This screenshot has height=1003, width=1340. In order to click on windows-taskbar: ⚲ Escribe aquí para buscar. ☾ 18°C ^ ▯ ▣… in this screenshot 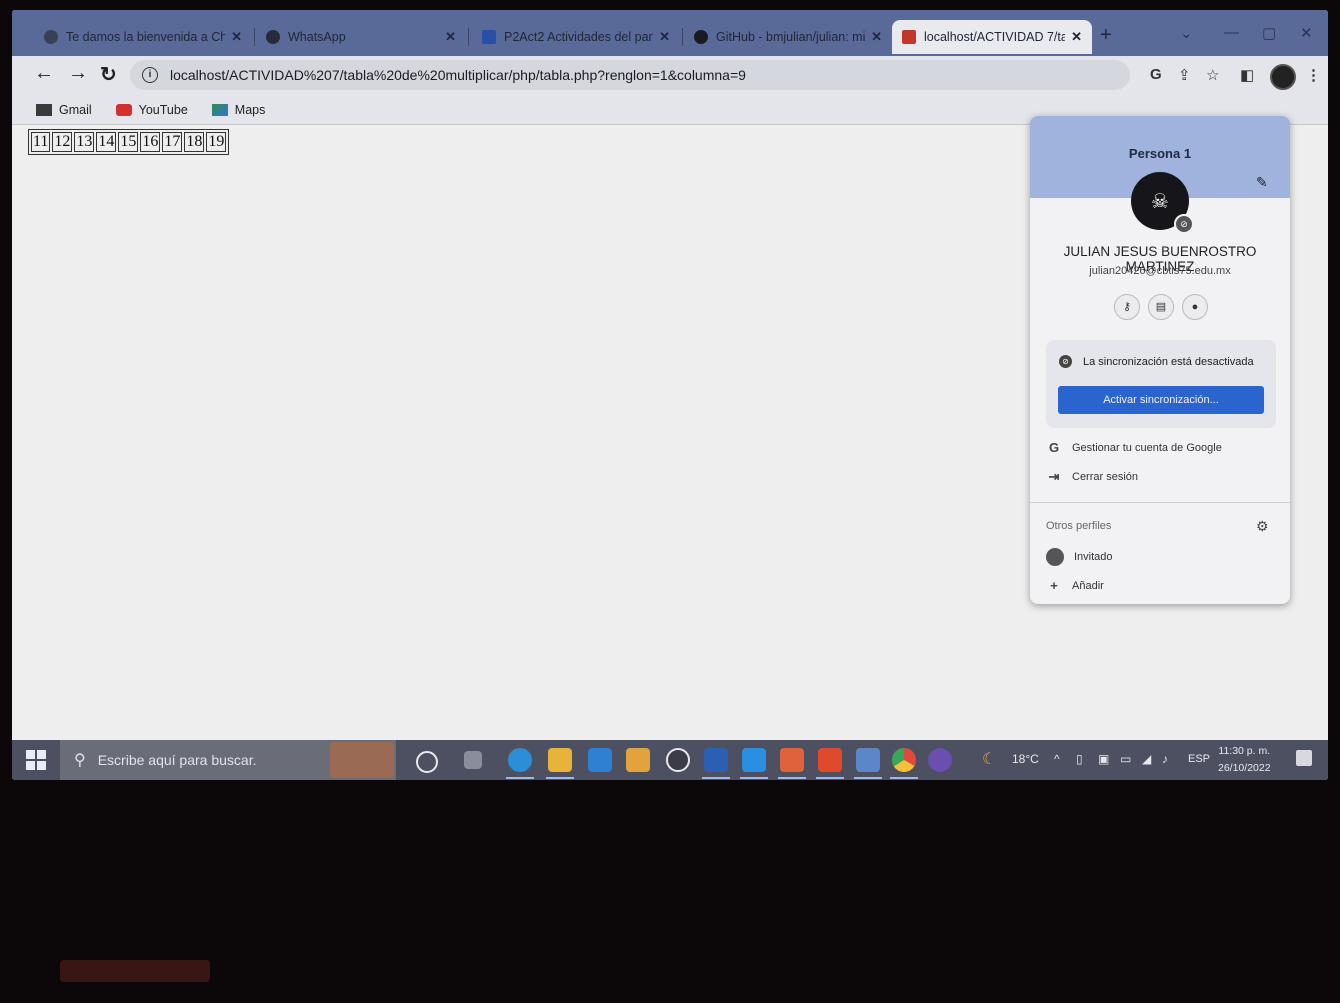, I will do `click(670, 760)`.